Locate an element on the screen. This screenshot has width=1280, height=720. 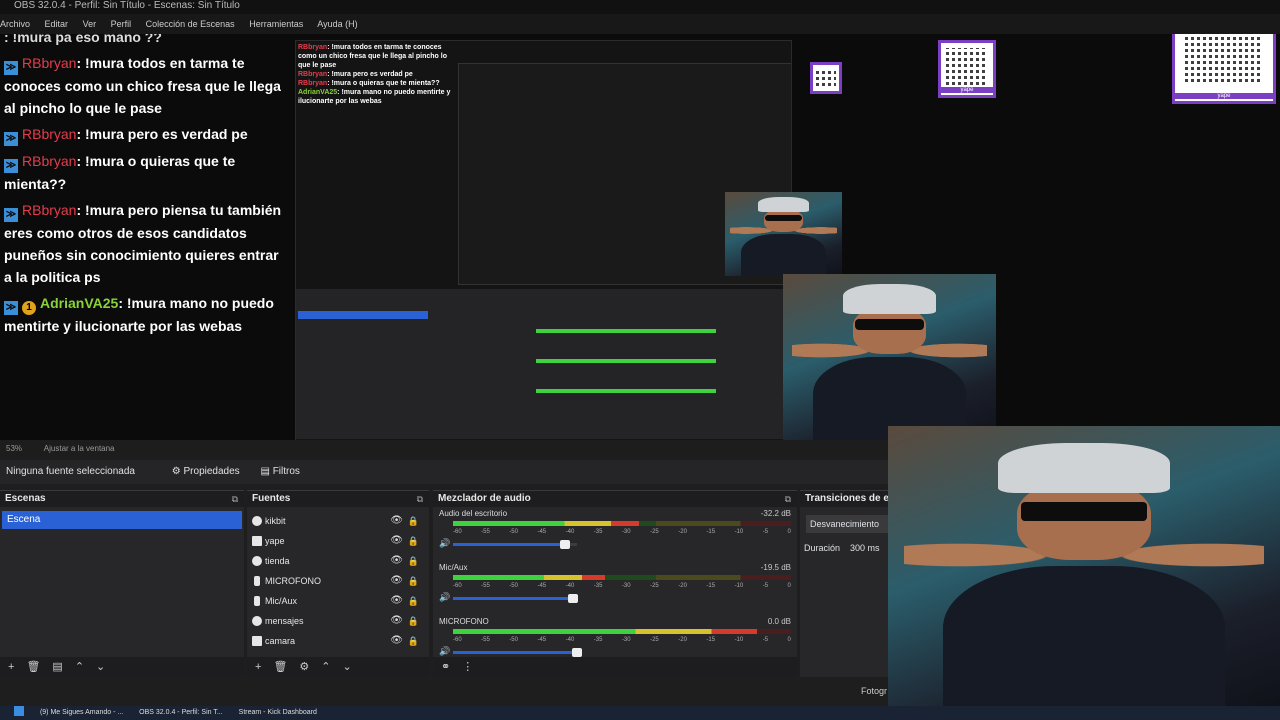
taskbar-item: Stream - Kick Dashboard is located at coordinates (278, 712).